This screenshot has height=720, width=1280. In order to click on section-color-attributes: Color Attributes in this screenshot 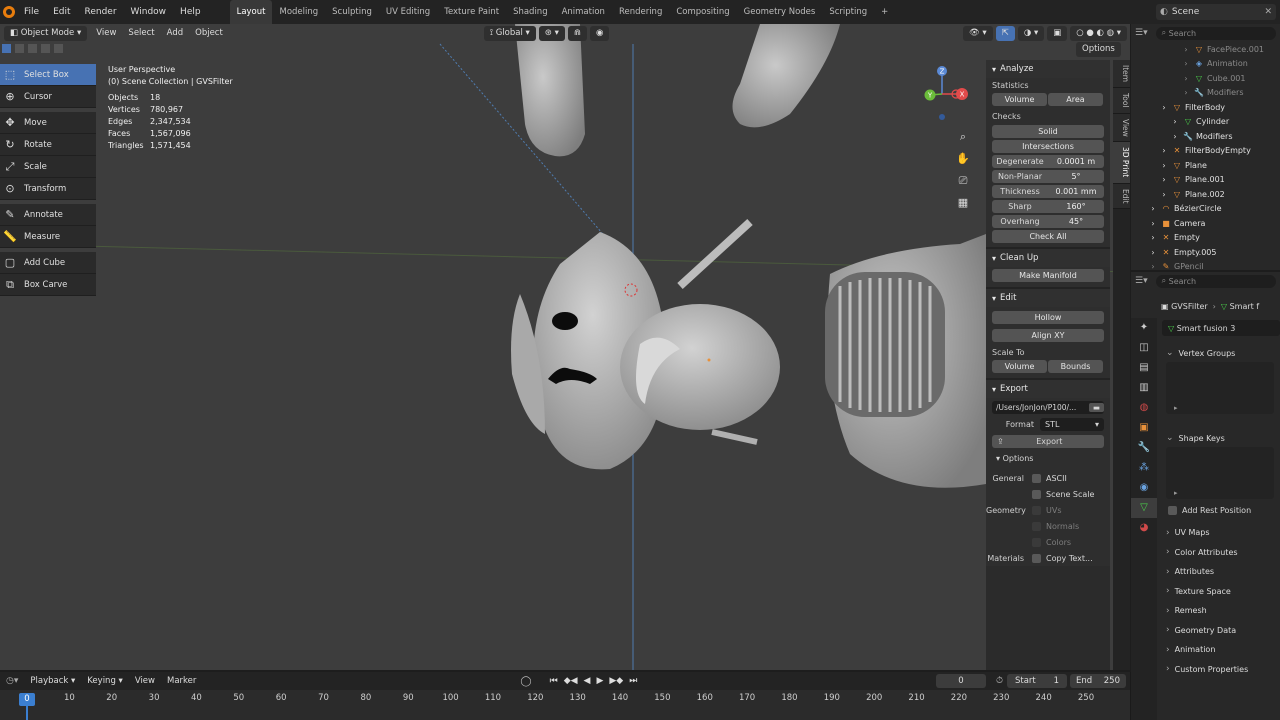, I will do `click(1221, 553)`.